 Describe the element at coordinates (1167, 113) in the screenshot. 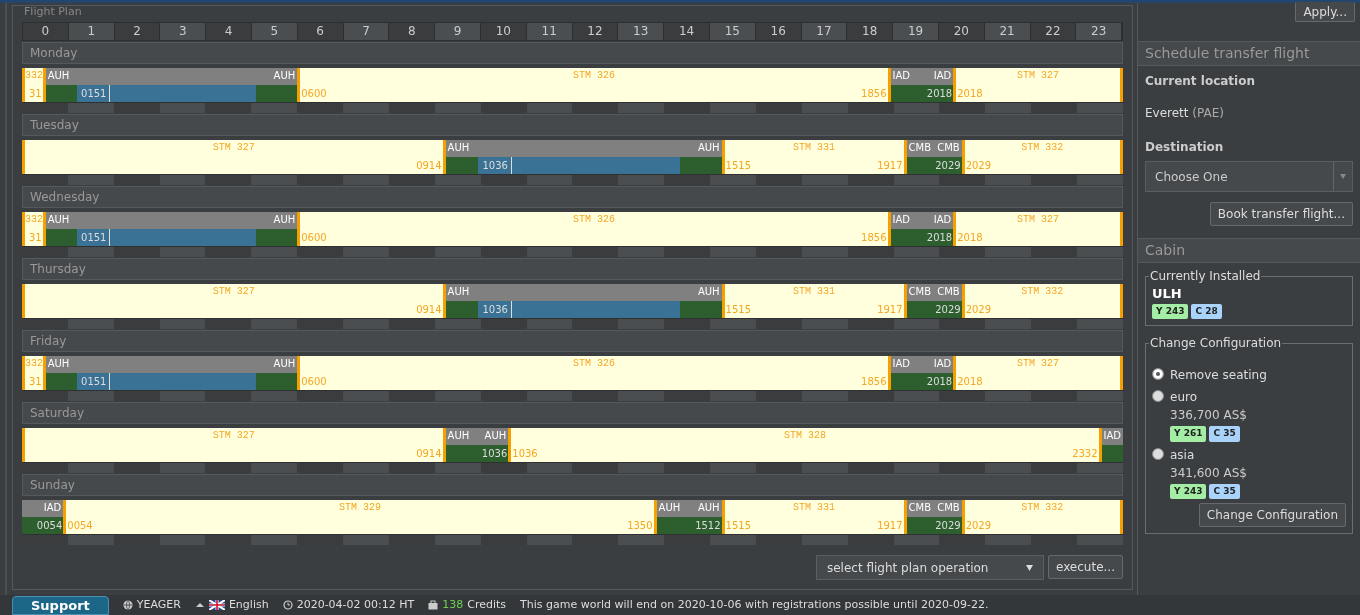

I see `location-city: Everett` at that location.